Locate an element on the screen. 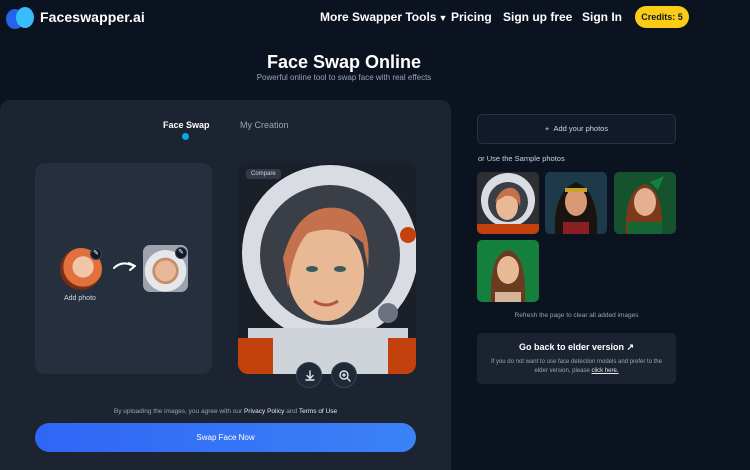 This screenshot has height=470, width=750. add-photos-label: Add your photos is located at coordinates (581, 128).